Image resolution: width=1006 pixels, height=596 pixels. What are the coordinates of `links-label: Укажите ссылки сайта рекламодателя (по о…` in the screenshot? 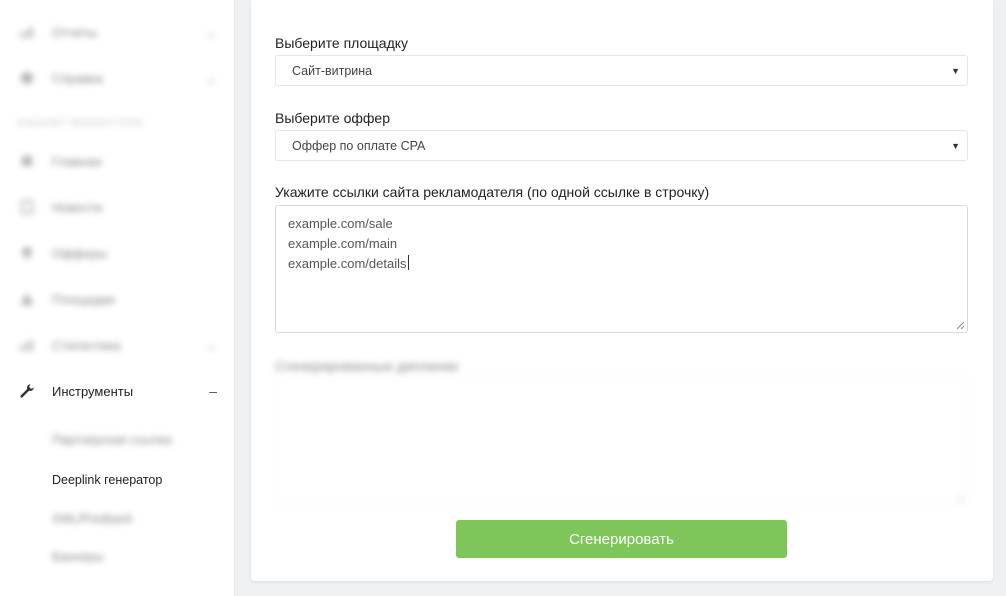 It's located at (492, 192).